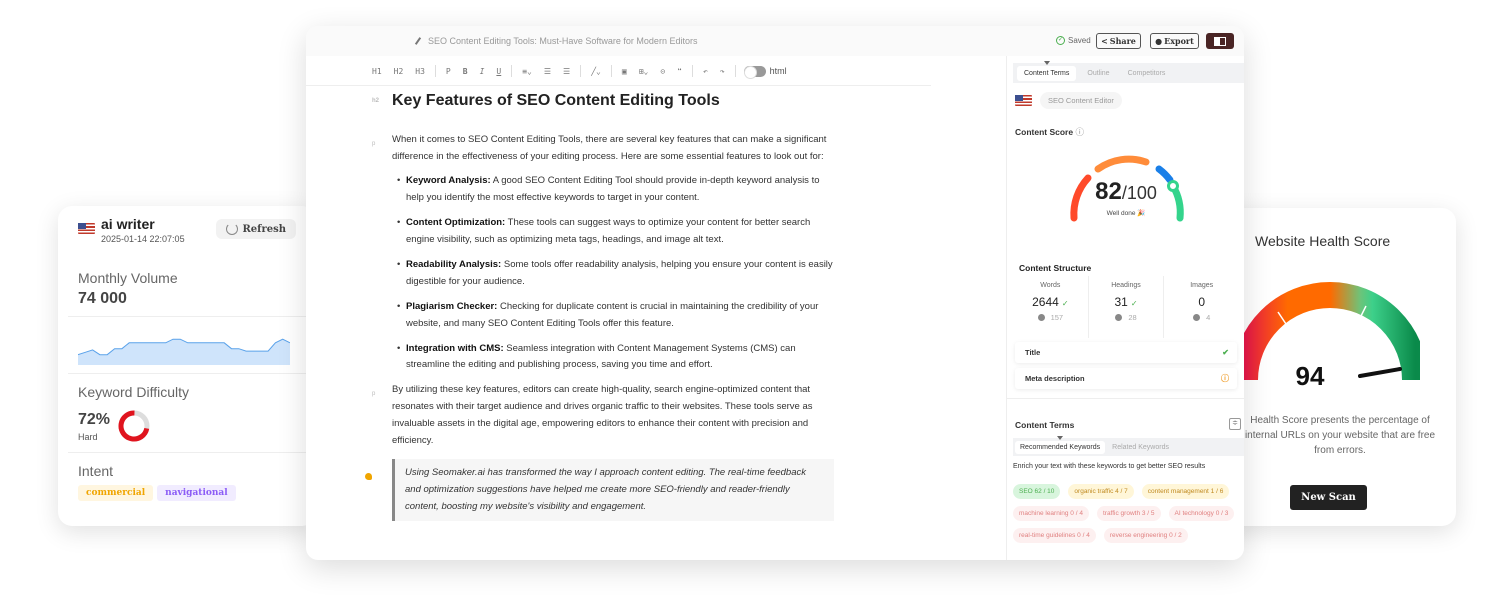 Image resolution: width=1511 pixels, height=596 pixels. What do you see at coordinates (1208, 317) in the screenshot?
I see `structure-target: 4` at bounding box center [1208, 317].